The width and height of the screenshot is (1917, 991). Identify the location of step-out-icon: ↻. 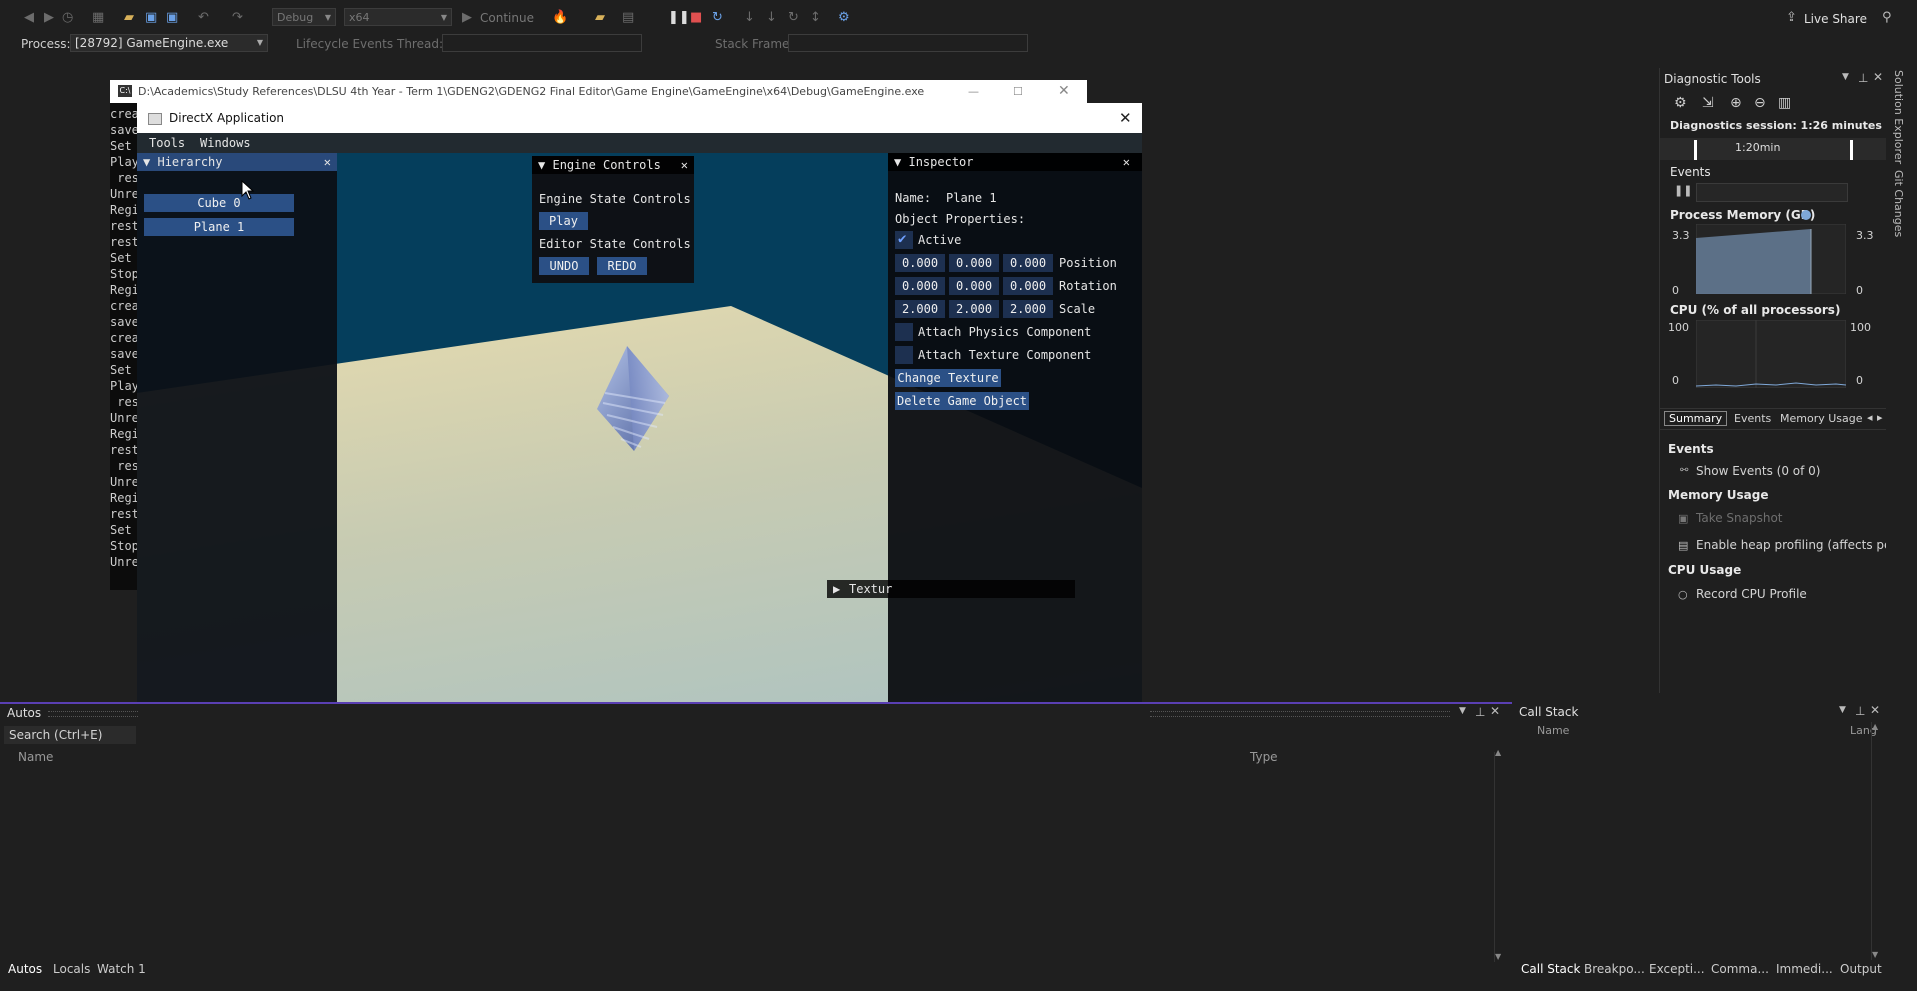
(793, 17).